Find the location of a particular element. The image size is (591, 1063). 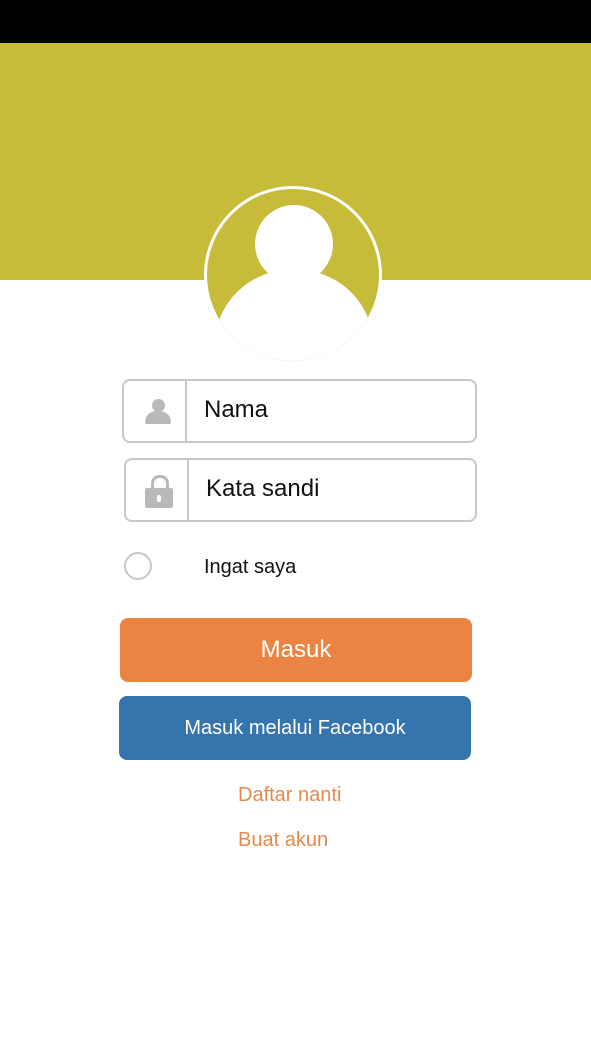

password-icon-cell is located at coordinates (157, 490).